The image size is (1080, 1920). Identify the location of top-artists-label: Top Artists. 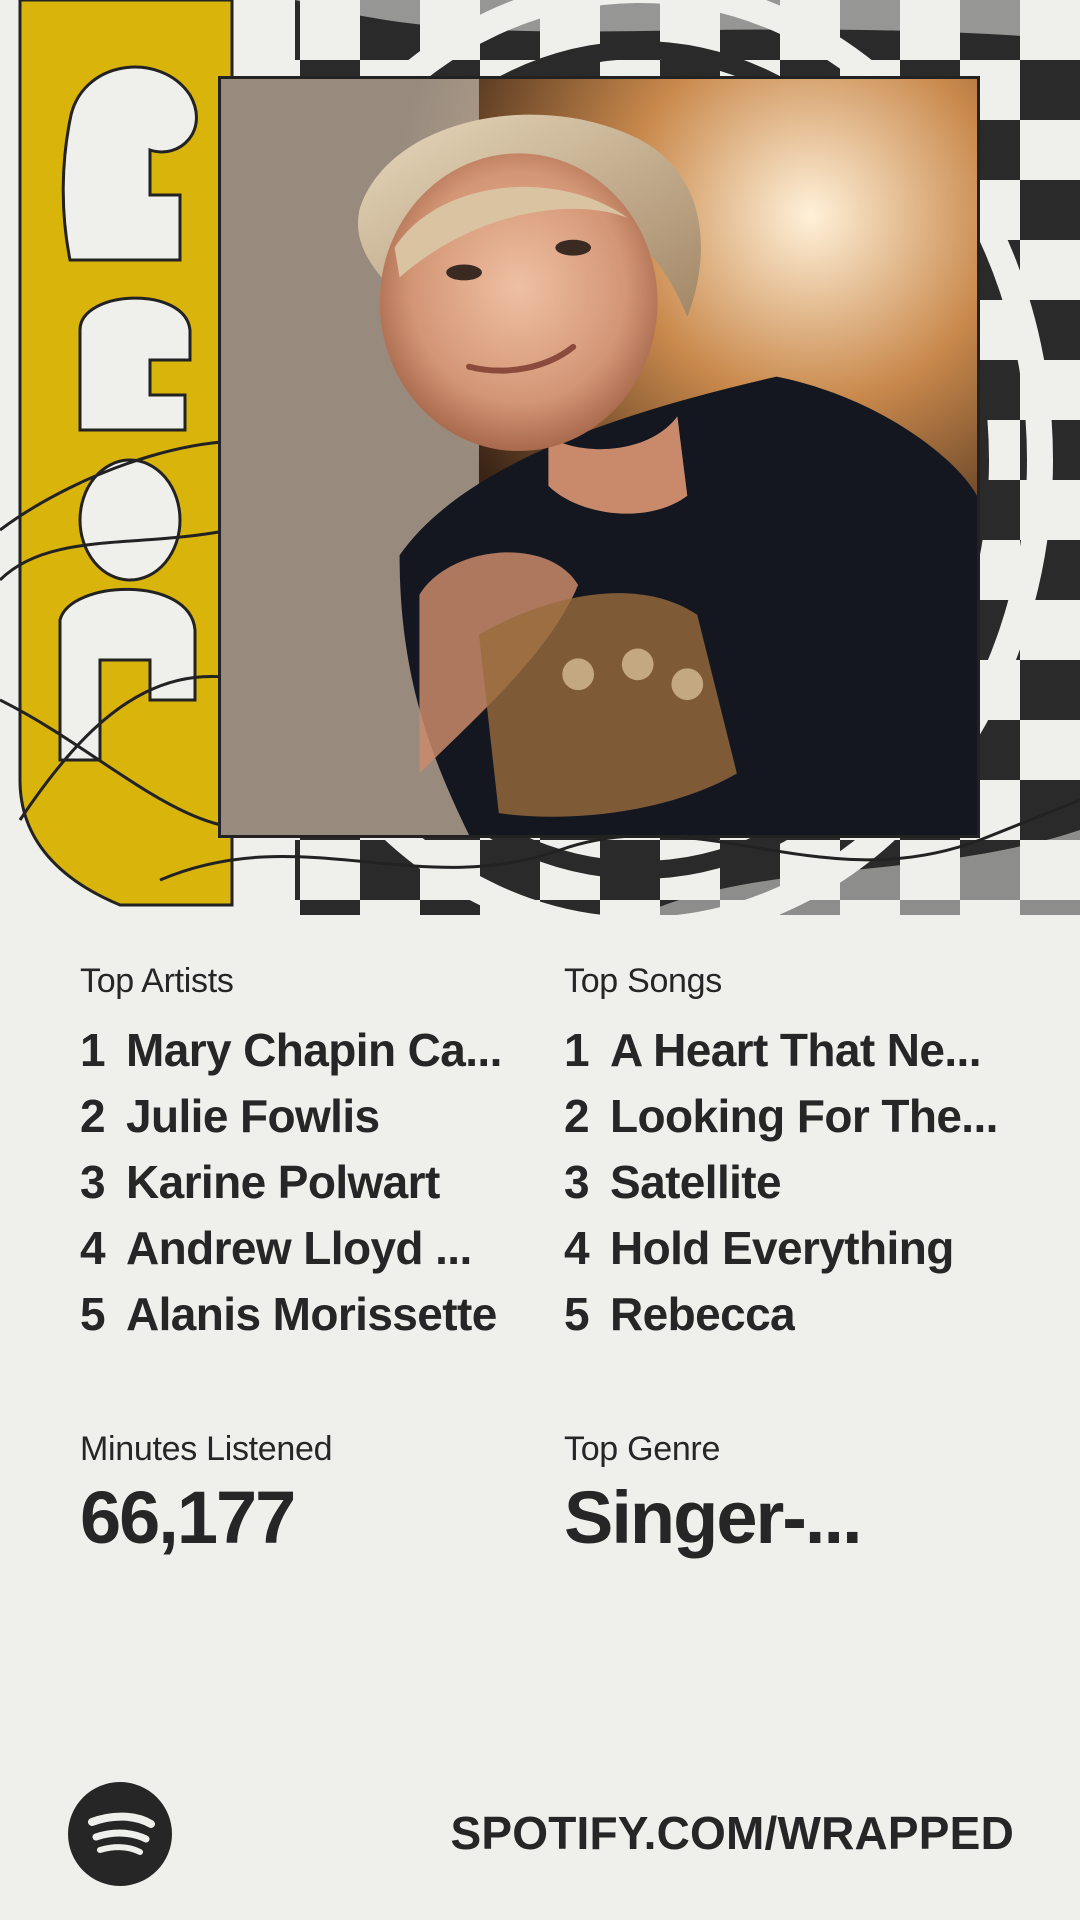
(157, 981).